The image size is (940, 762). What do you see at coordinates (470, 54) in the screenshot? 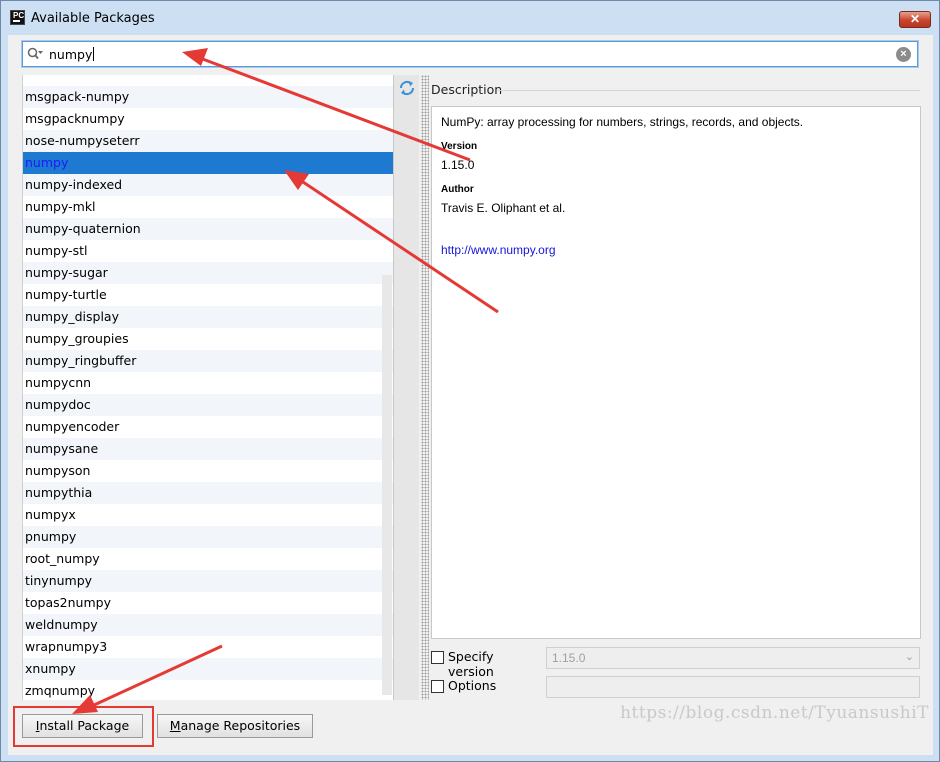
I see `search-input: numpy ×` at bounding box center [470, 54].